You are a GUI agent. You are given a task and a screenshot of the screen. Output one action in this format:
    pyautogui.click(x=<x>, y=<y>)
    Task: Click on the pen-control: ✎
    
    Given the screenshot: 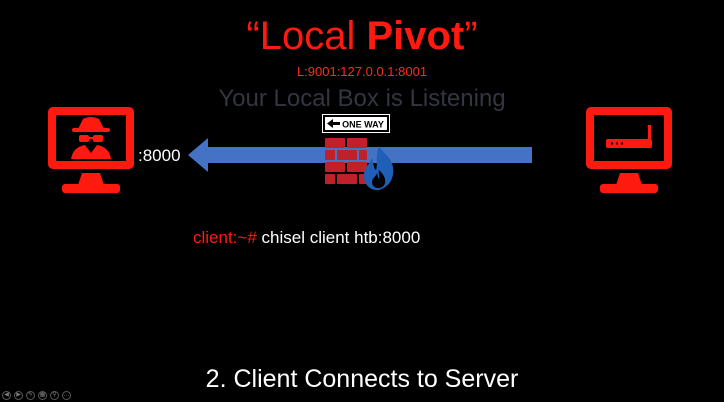 What is the action you would take?
    pyautogui.click(x=30, y=395)
    